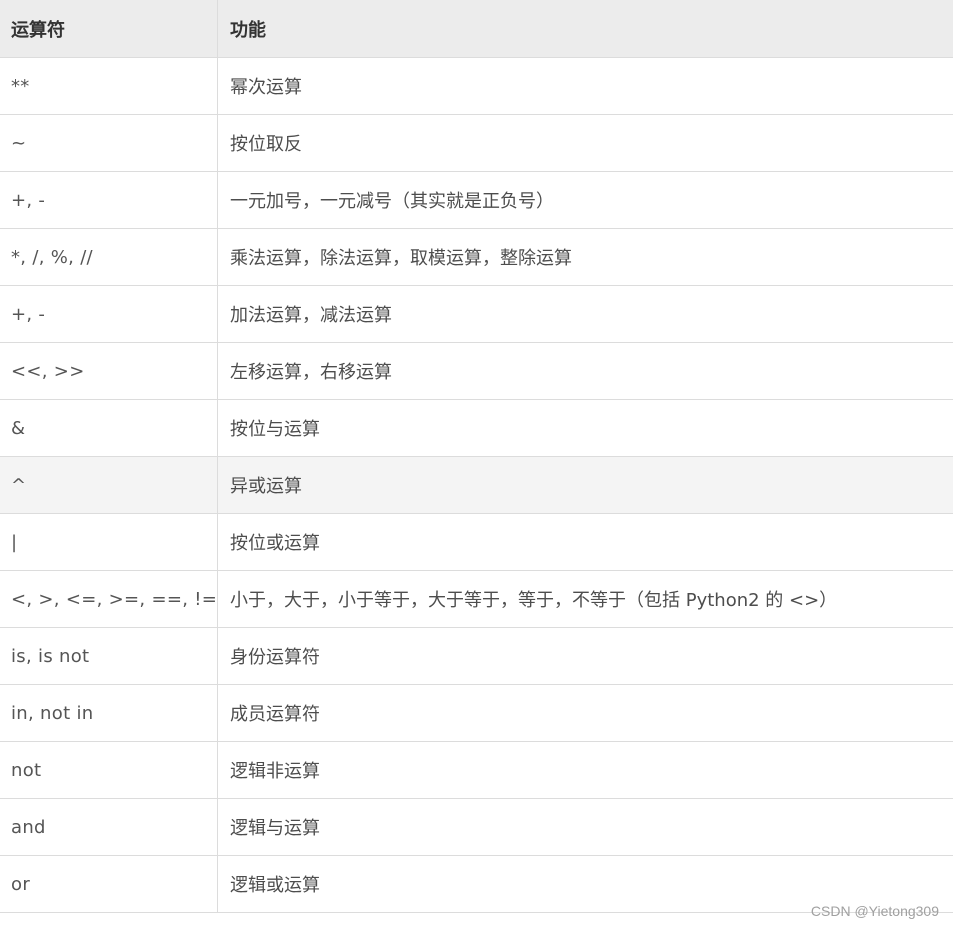 This screenshot has width=953, height=928. What do you see at coordinates (109, 884) in the screenshot?
I see `operator-cell: or` at bounding box center [109, 884].